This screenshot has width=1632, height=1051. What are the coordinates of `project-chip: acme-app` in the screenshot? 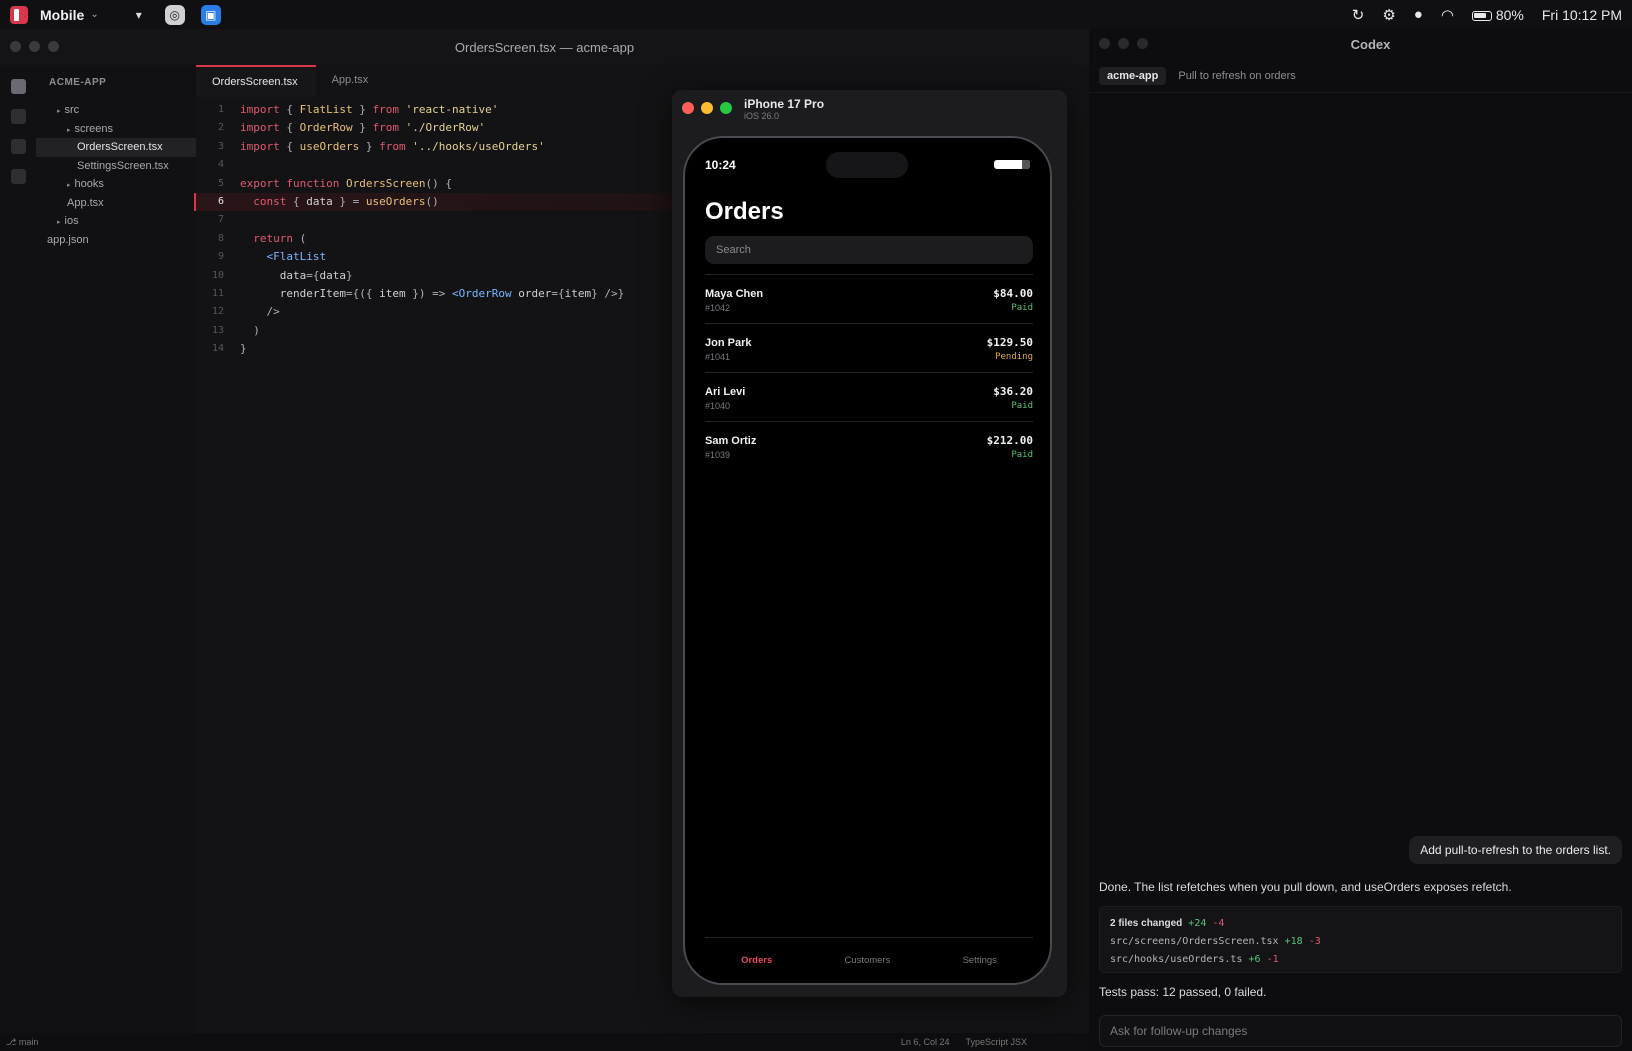 It's located at (1133, 75).